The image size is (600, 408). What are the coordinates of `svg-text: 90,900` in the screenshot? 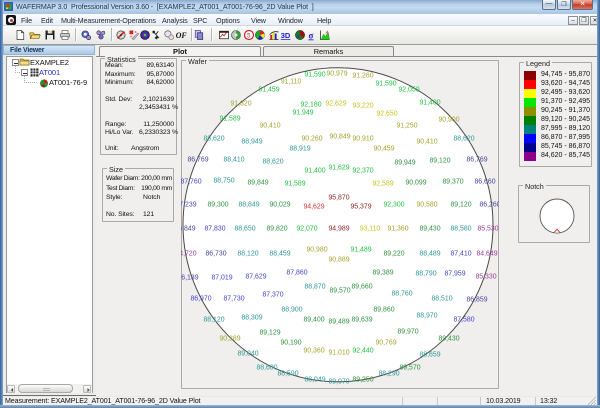 It's located at (448, 120).